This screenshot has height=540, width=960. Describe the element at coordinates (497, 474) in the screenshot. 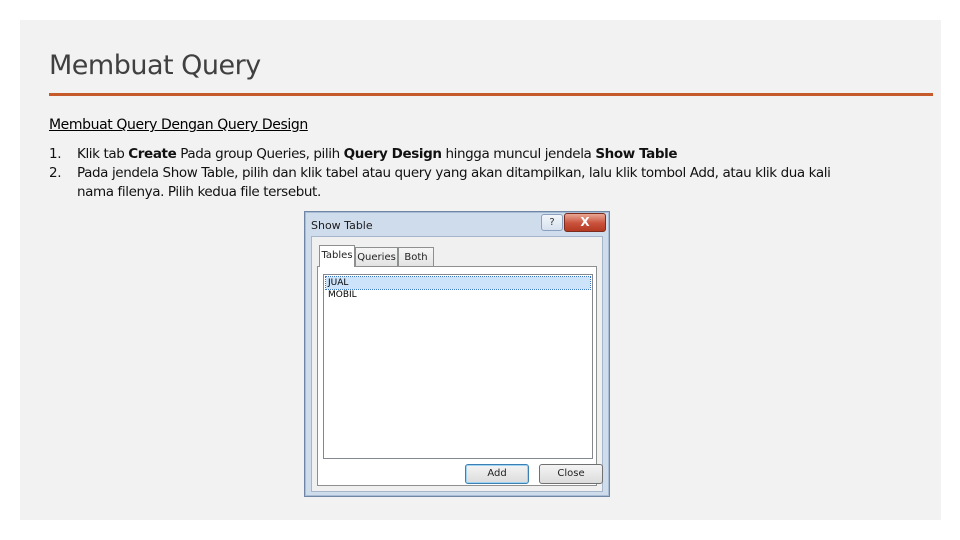

I see `add-button: Add` at that location.